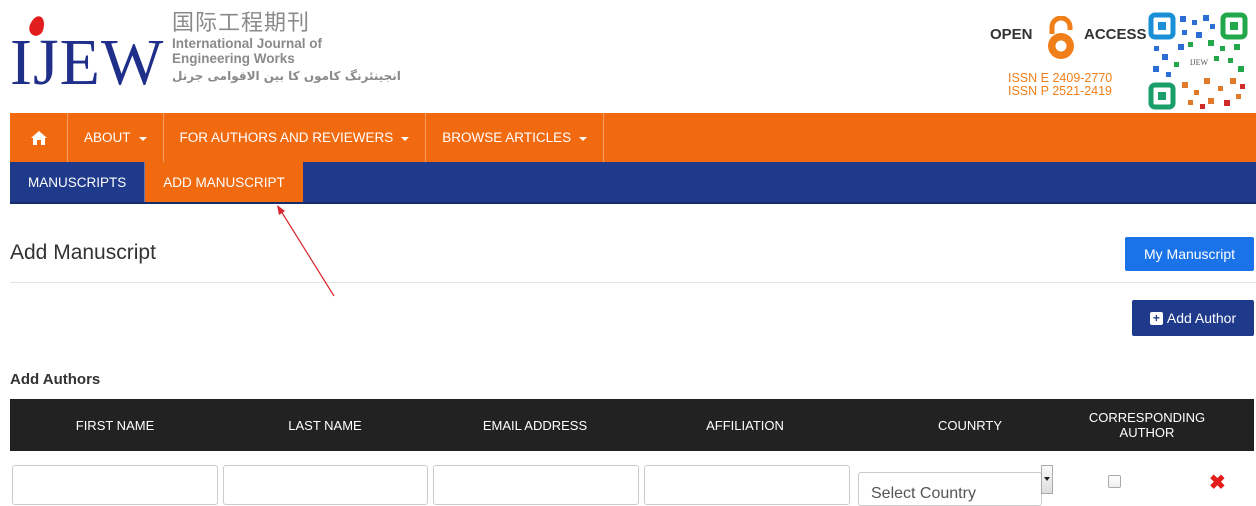 This screenshot has height=506, width=1256. What do you see at coordinates (535, 425) in the screenshot?
I see `col-email: EMAIL ADDRESS` at bounding box center [535, 425].